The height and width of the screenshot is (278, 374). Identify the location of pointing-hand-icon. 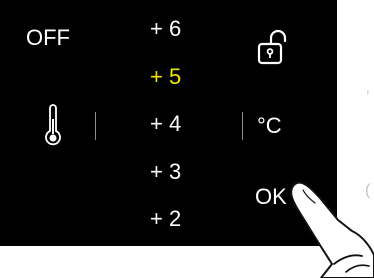
(332, 229).